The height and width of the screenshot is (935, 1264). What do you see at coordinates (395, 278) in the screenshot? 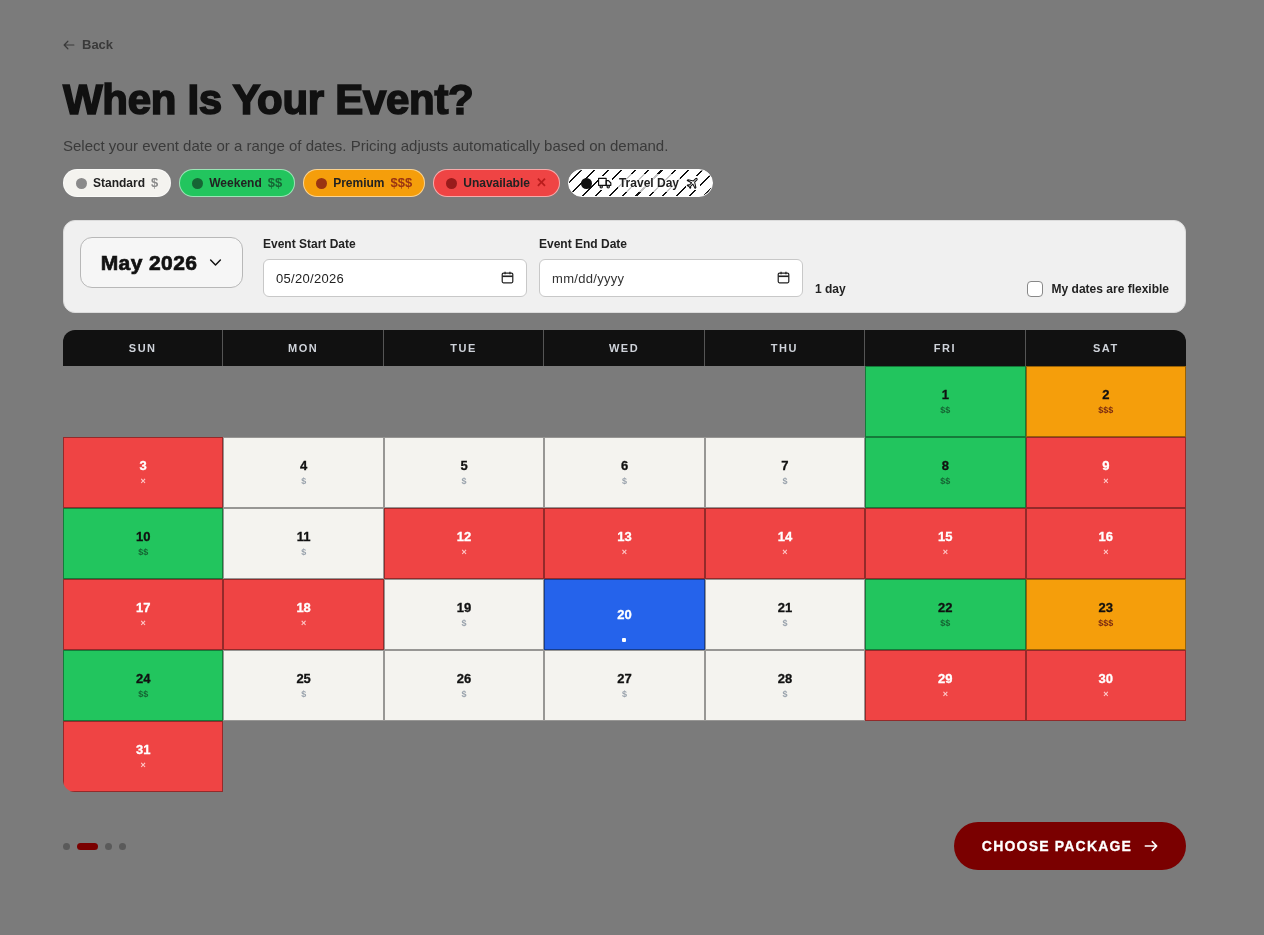
I see `start-date-field: 05/20/2026` at bounding box center [395, 278].